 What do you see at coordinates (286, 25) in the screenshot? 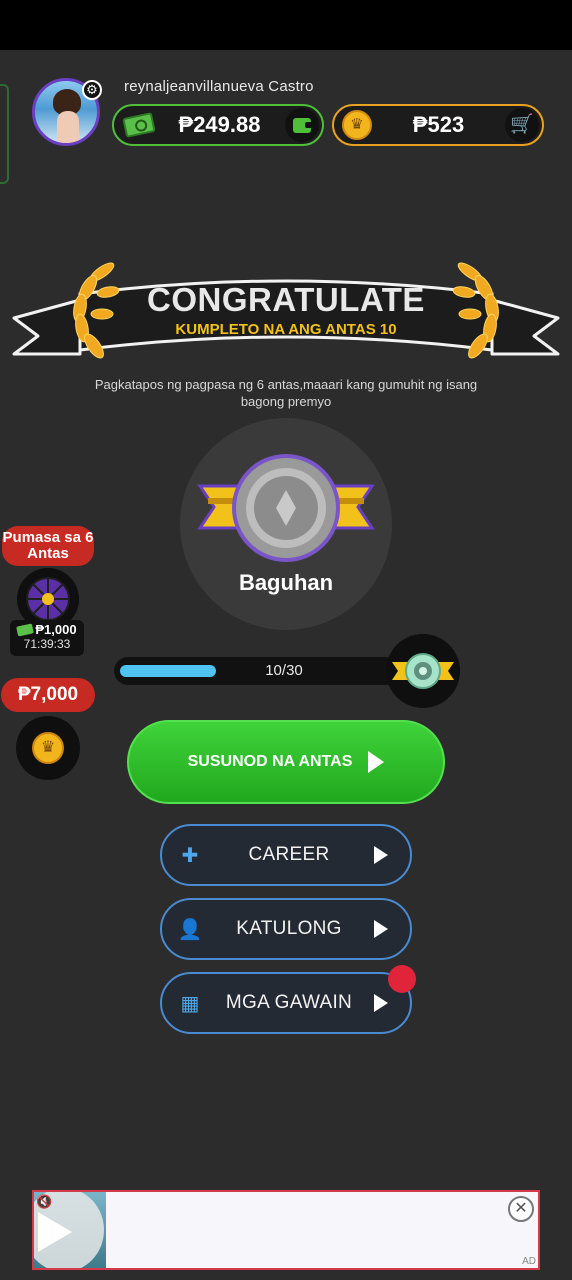
I see `status-bar` at bounding box center [286, 25].